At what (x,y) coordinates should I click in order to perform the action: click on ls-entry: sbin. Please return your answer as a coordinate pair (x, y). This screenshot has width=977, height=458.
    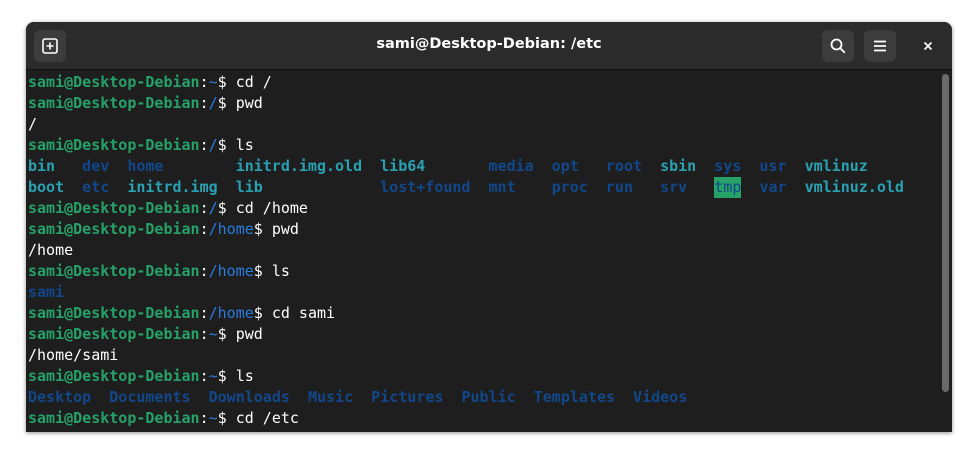
    Looking at the image, I should click on (678, 166).